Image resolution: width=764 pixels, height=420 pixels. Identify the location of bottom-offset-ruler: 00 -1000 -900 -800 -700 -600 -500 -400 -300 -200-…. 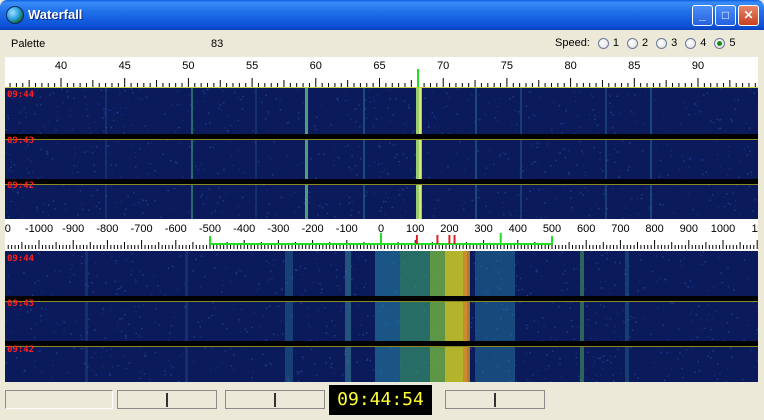
(381, 235).